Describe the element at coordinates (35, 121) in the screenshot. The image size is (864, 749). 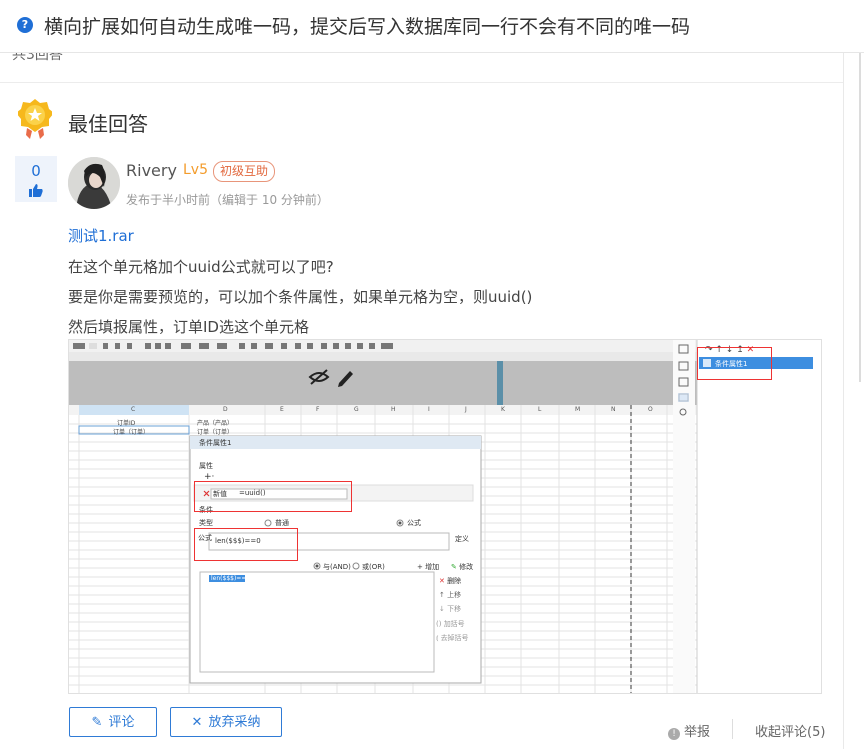
I see `best-answer-medal-icon` at that location.